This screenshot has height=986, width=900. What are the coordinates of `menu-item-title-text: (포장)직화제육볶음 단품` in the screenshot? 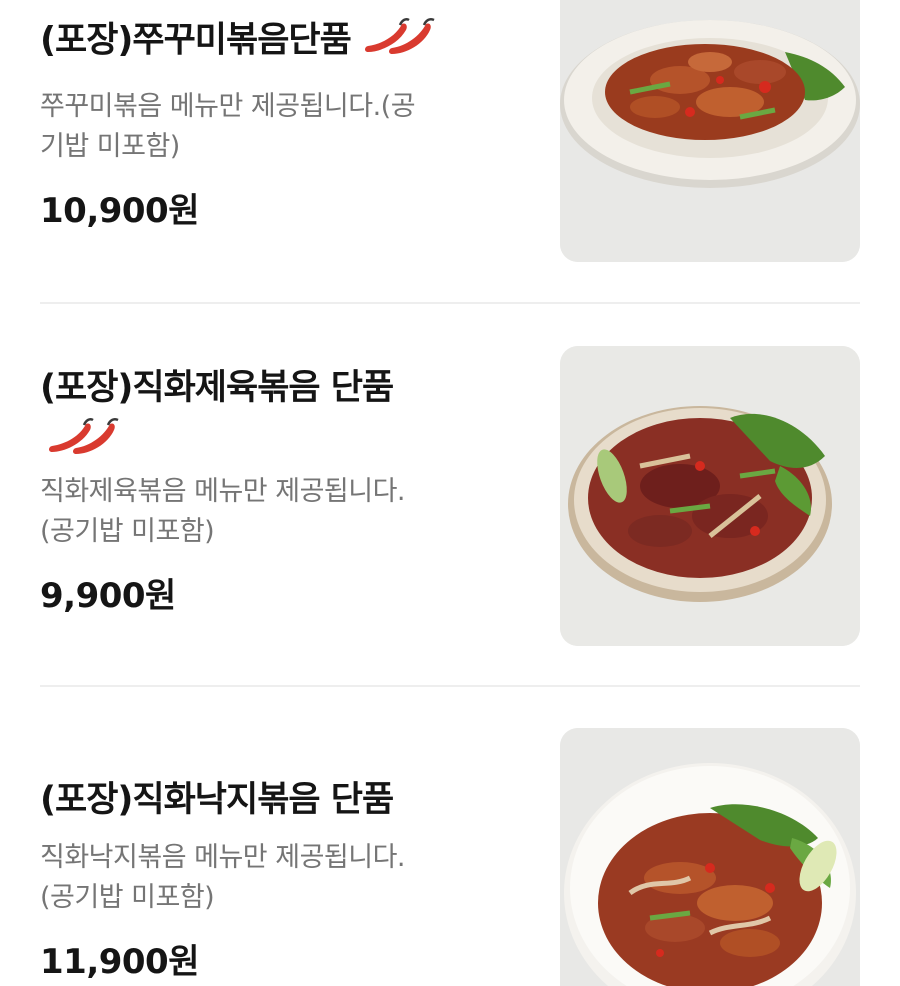 It's located at (217, 388).